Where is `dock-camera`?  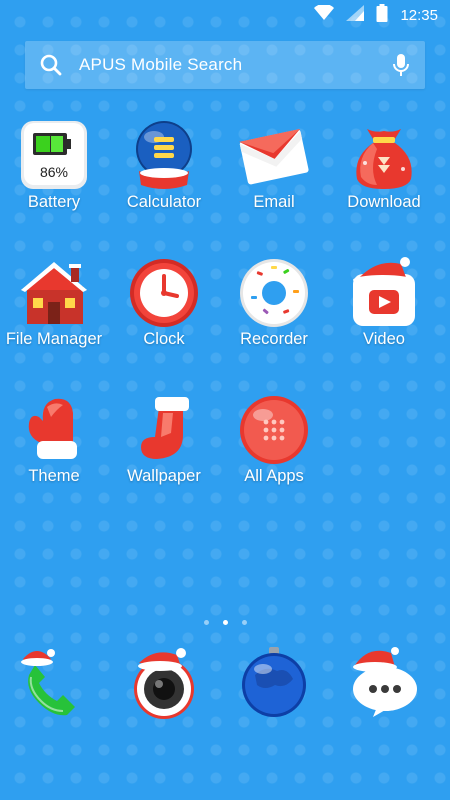 dock-camera is located at coordinates (164, 682).